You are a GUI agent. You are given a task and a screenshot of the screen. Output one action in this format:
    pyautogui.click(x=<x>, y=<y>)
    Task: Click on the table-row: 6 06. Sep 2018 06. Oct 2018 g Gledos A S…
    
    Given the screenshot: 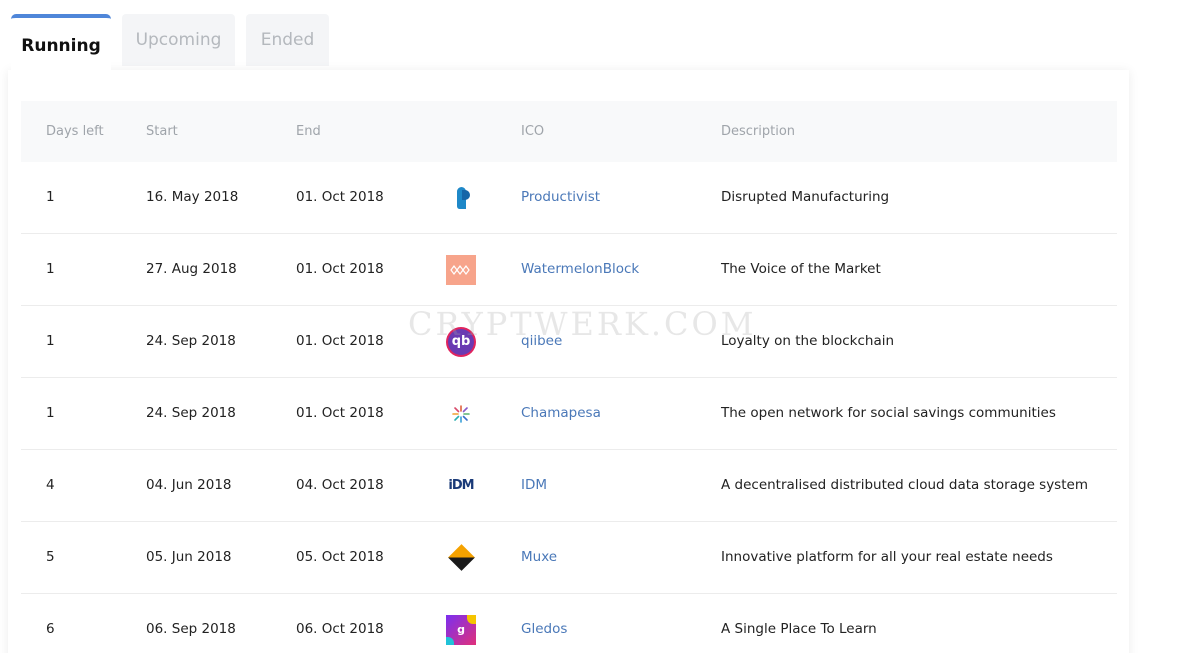 What is the action you would take?
    pyautogui.click(x=569, y=623)
    